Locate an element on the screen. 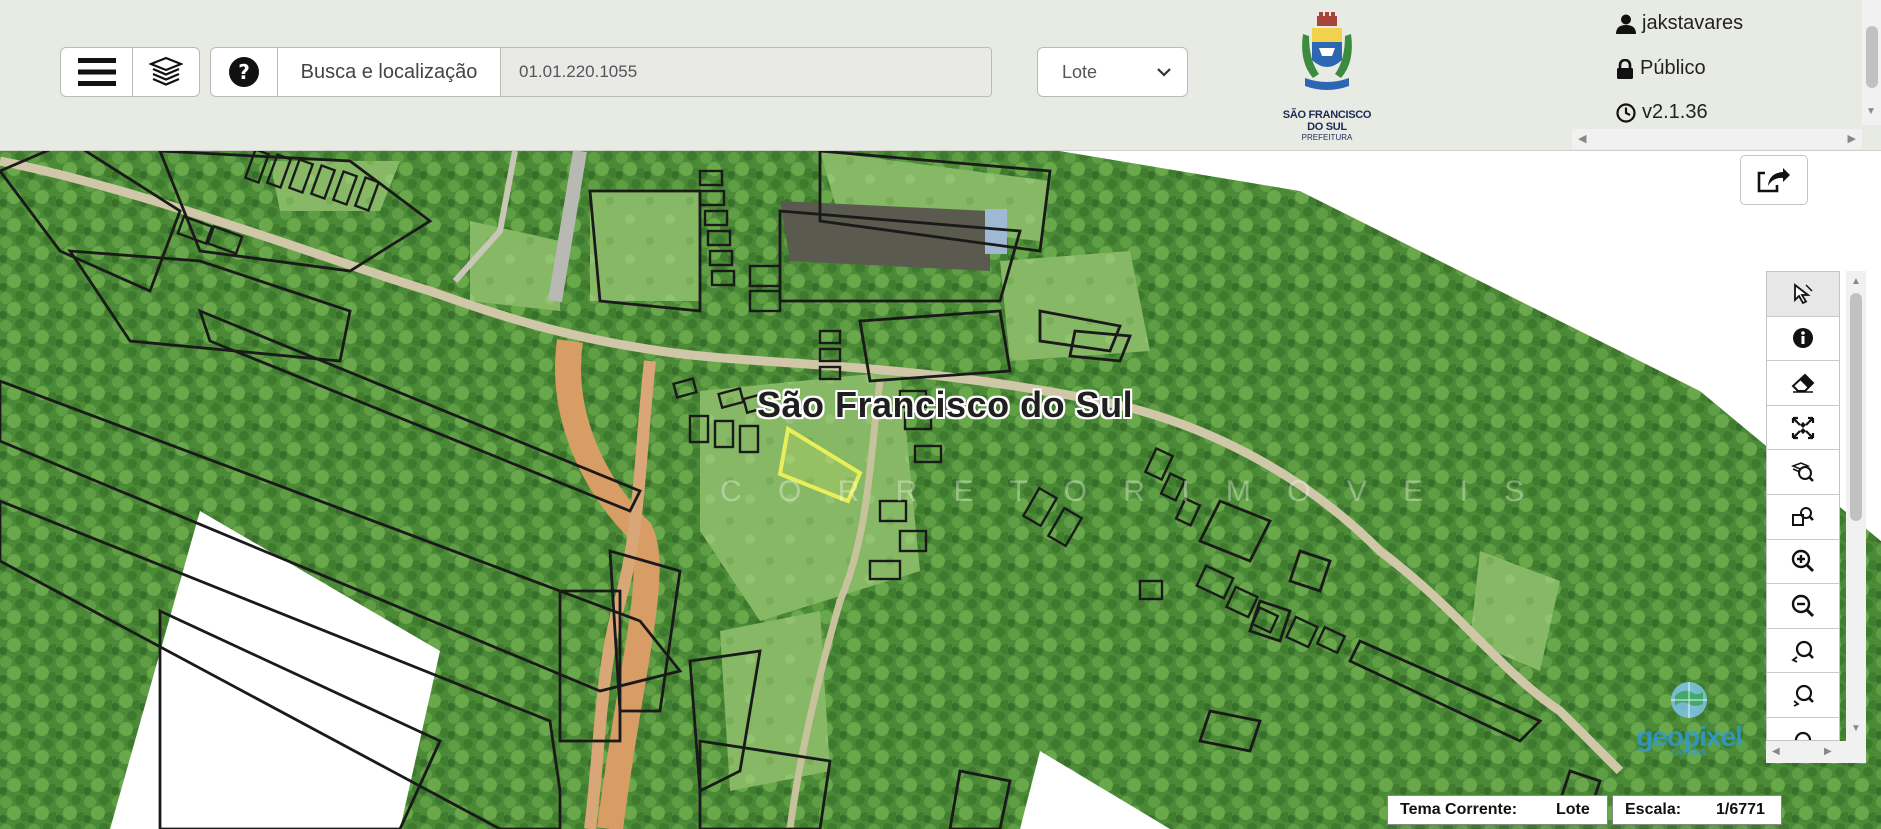  zoom-layer-tool is located at coordinates (1803, 472).